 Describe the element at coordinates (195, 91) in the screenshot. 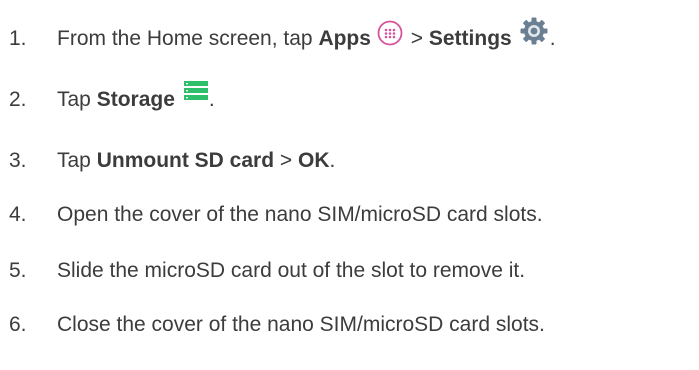

I see `storage-icon` at that location.